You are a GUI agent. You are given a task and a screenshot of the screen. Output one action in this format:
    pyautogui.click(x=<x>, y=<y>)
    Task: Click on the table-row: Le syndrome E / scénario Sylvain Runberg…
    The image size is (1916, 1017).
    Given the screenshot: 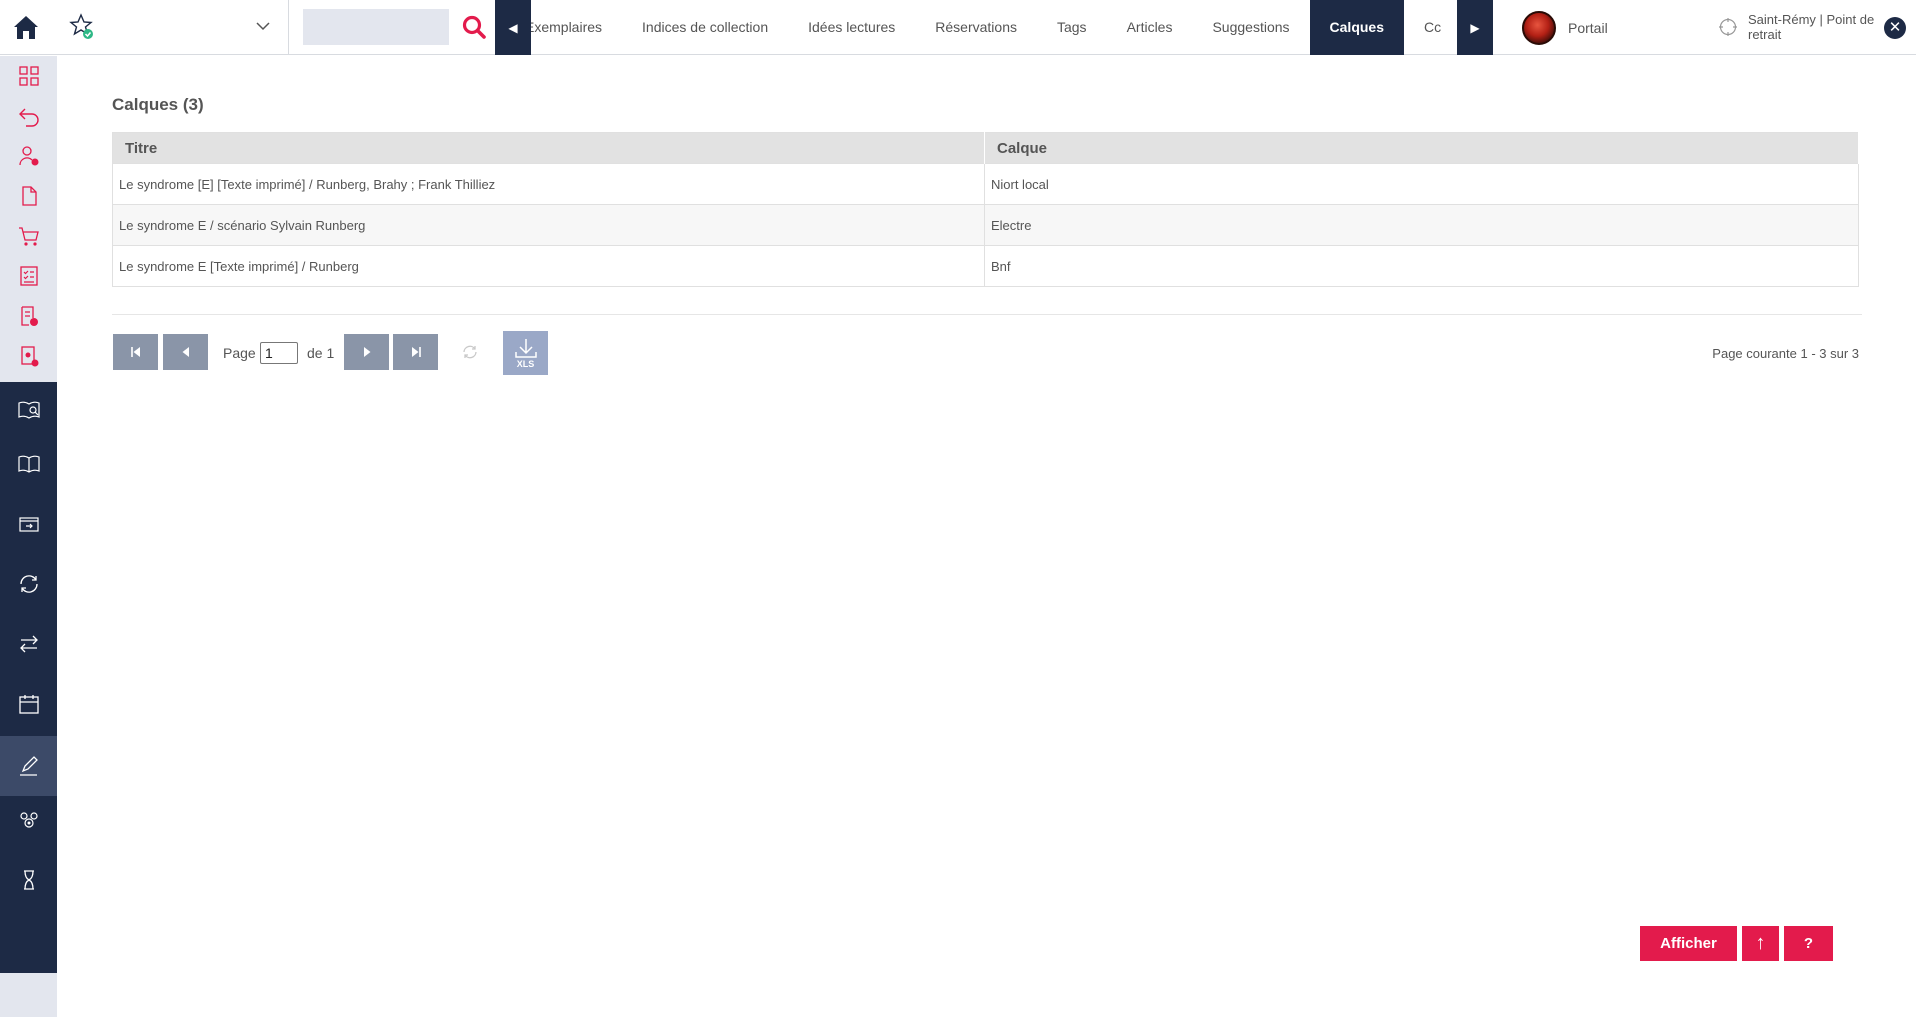 What is the action you would take?
    pyautogui.click(x=985, y=225)
    